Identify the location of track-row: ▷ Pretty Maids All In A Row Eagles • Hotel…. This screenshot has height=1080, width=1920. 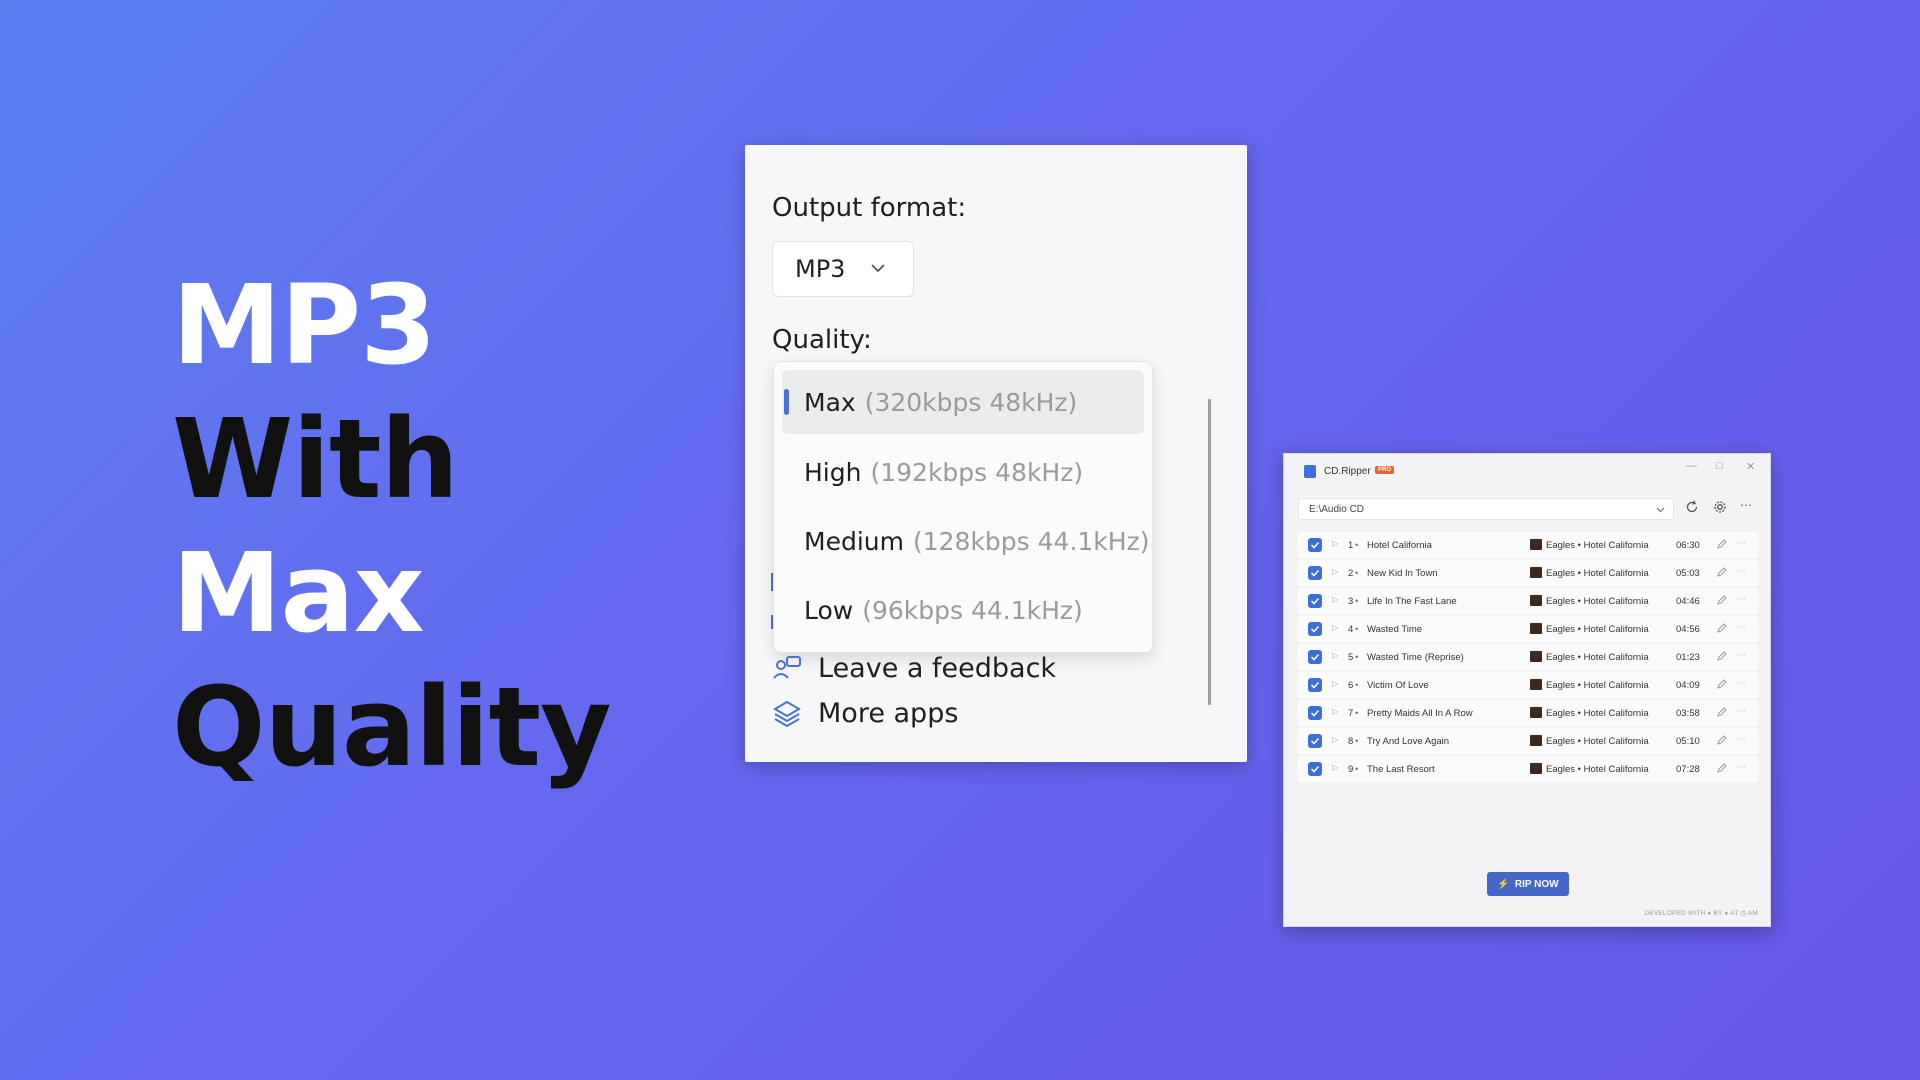
(1528, 713).